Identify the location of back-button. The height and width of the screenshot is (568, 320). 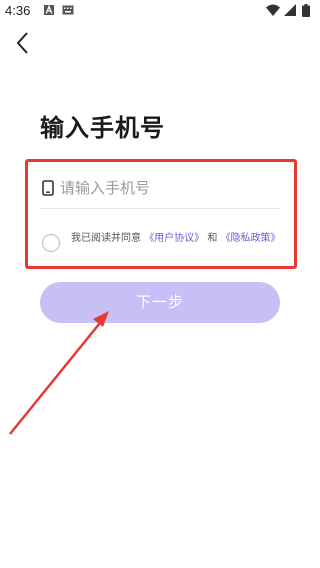
(23, 43).